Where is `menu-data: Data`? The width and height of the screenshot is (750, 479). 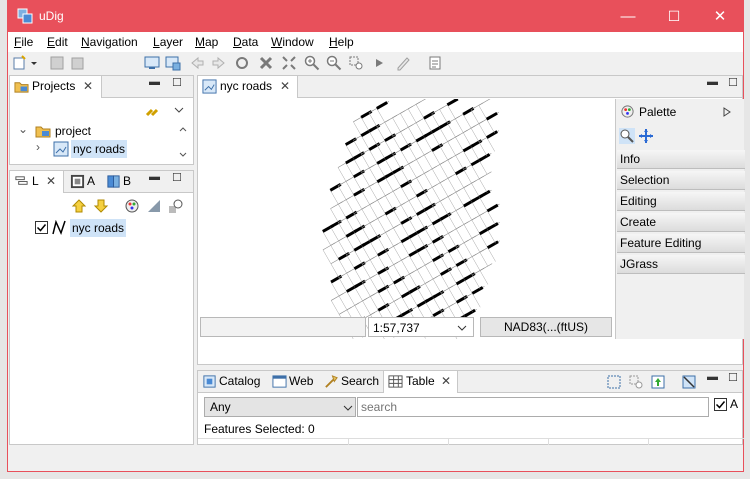
menu-data: Data is located at coordinates (245, 42).